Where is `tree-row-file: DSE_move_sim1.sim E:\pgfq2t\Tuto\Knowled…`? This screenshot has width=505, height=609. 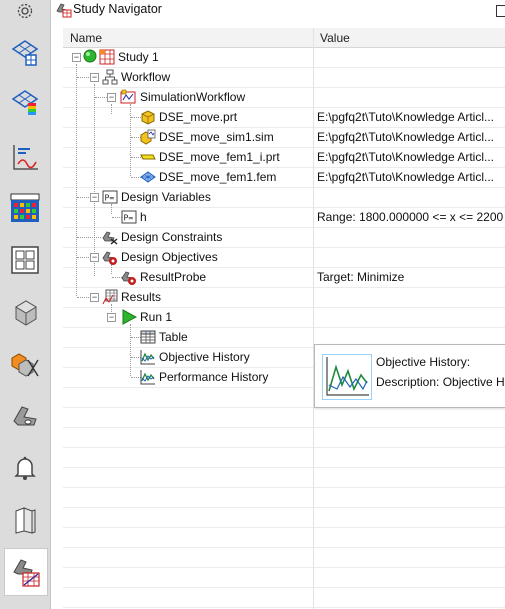
tree-row-file: DSE_move_sim1.sim E:\pgfq2t\Tuto\Knowled… is located at coordinates (284, 137).